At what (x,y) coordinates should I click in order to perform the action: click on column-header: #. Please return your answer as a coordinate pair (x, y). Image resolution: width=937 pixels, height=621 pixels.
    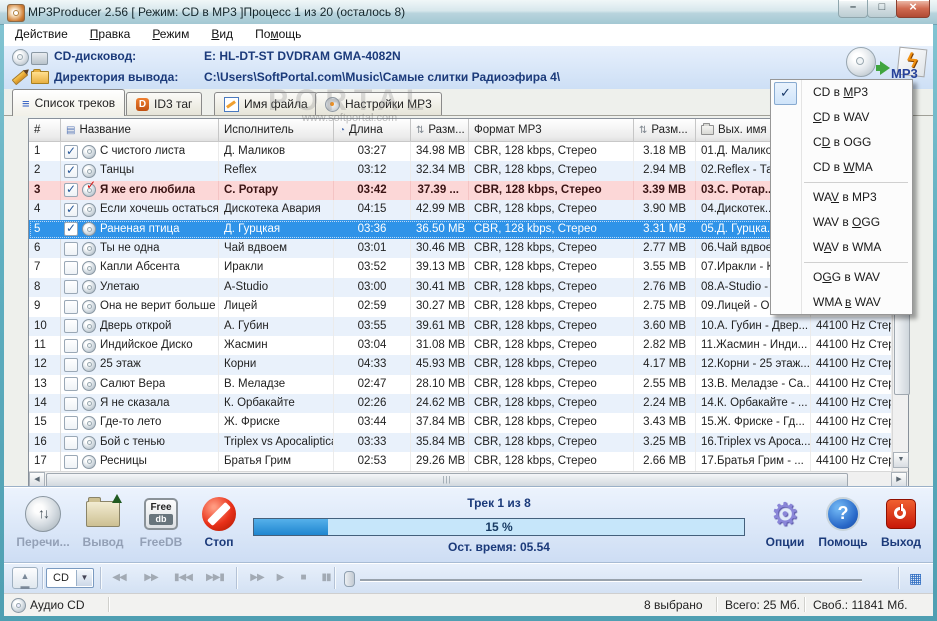
    Looking at the image, I should click on (45, 130).